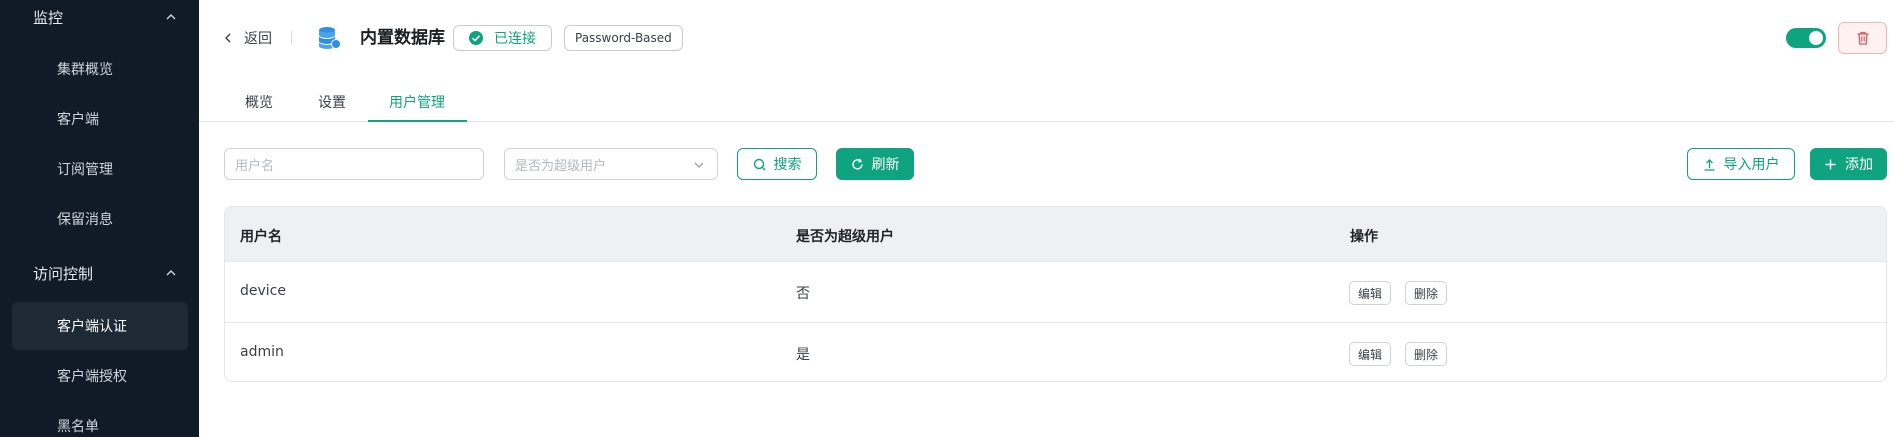  What do you see at coordinates (845, 237) in the screenshot?
I see `column-header-superuser: 是否为超级用户` at bounding box center [845, 237].